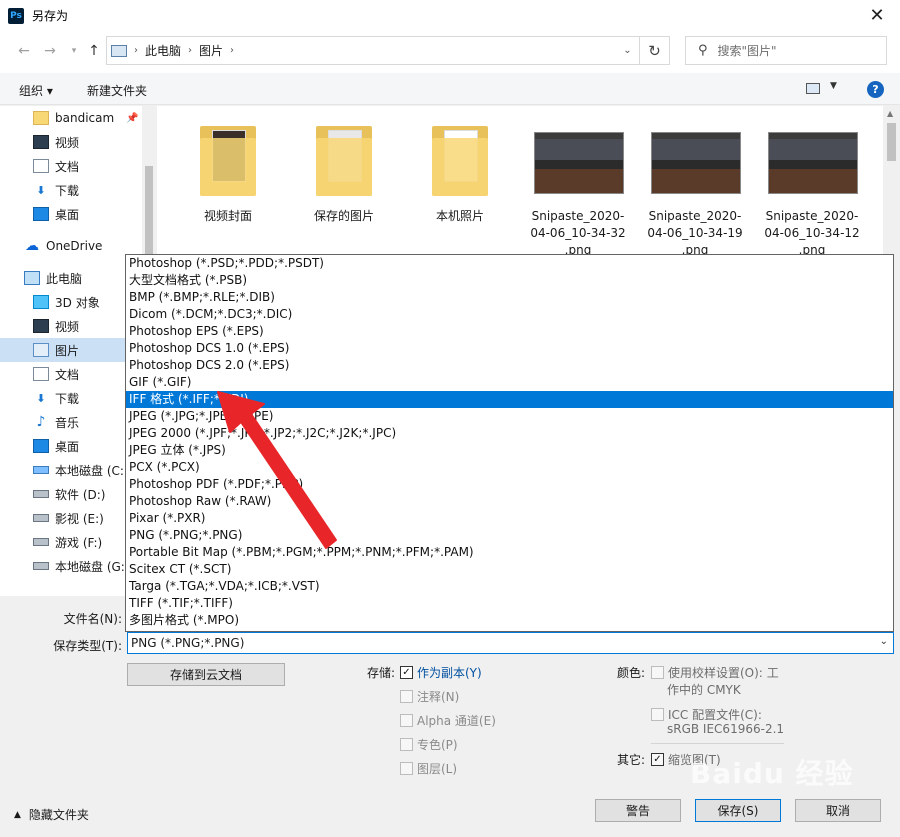  Describe the element at coordinates (891, 142) in the screenshot. I see `file-list-scrollbar-thumb` at that location.